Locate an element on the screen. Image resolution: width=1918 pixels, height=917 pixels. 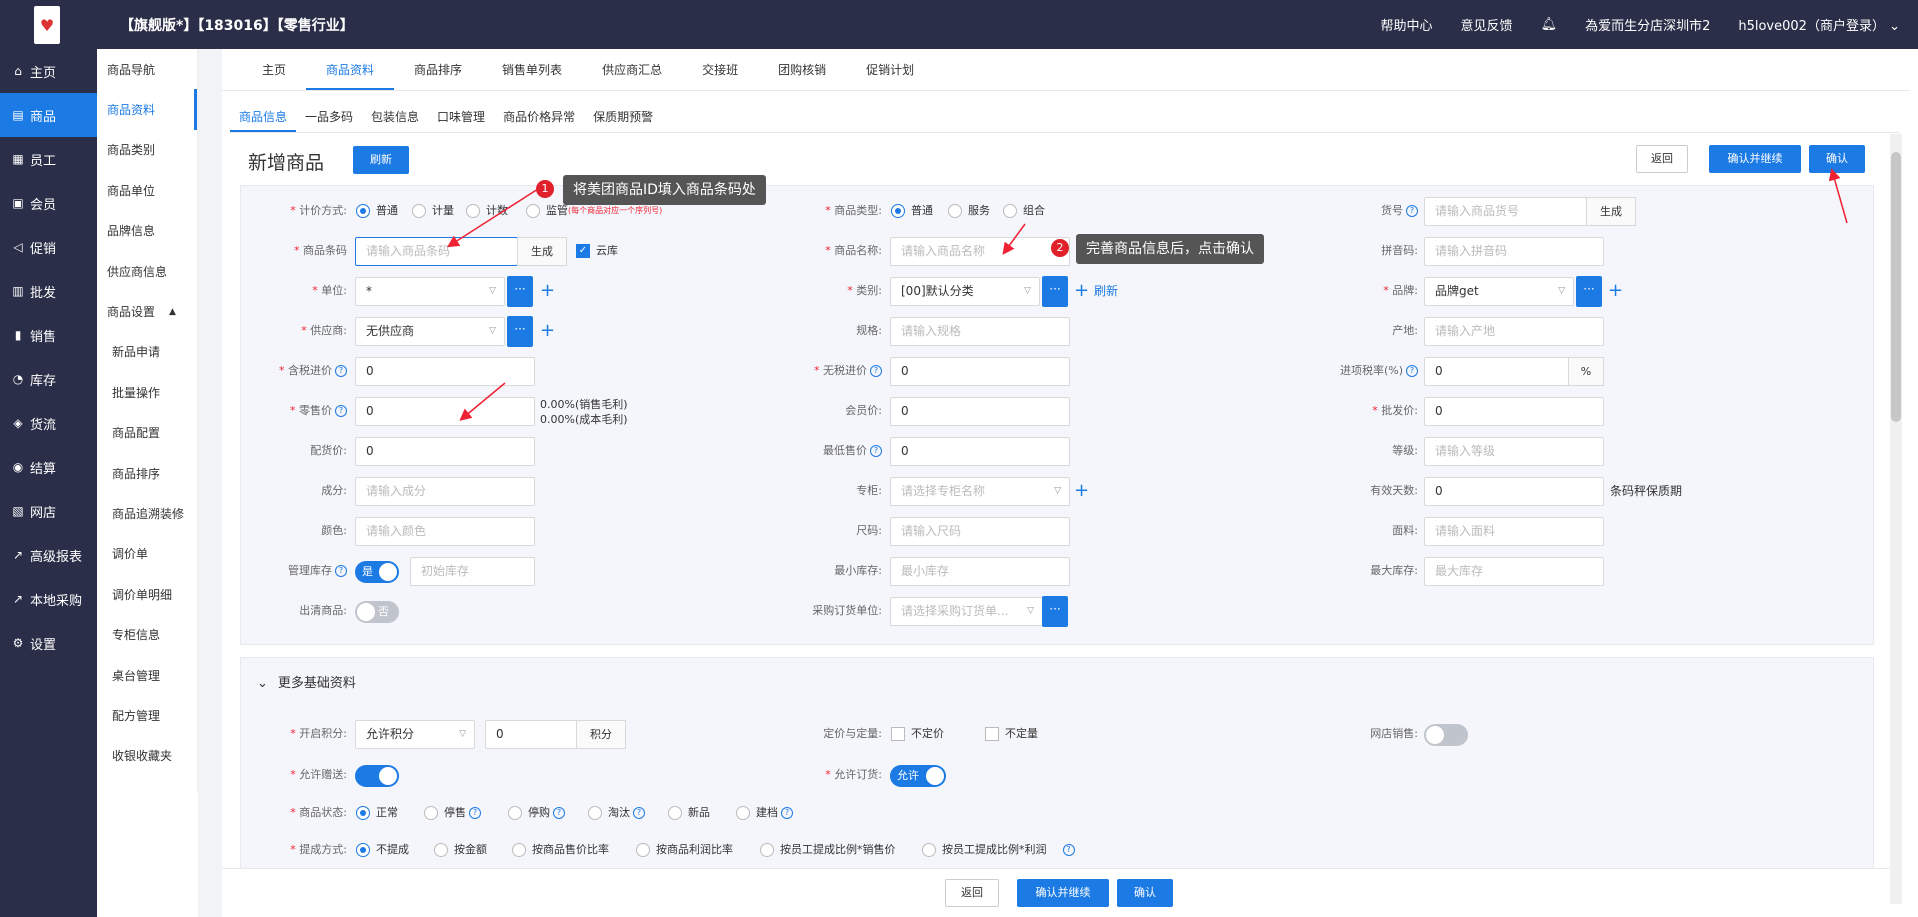
subnav-item-0: 商品导航 is located at coordinates (147, 69).